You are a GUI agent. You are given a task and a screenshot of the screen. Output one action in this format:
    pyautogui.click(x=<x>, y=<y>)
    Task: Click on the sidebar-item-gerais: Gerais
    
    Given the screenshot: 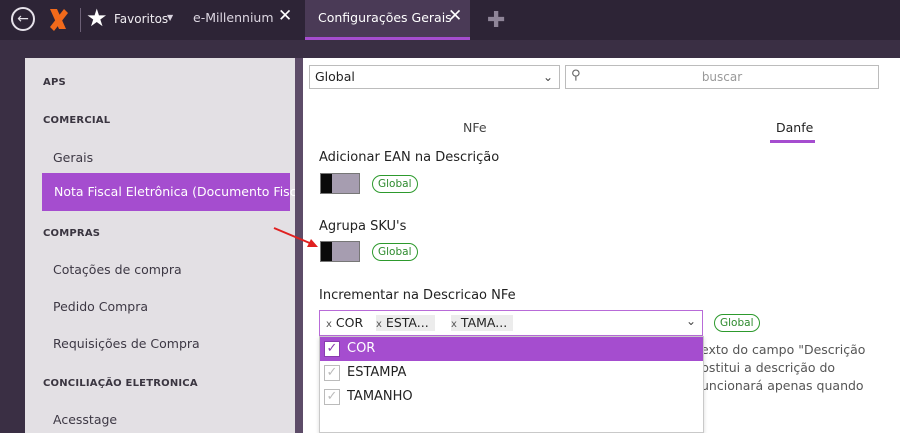 What is the action you would take?
    pyautogui.click(x=73, y=157)
    